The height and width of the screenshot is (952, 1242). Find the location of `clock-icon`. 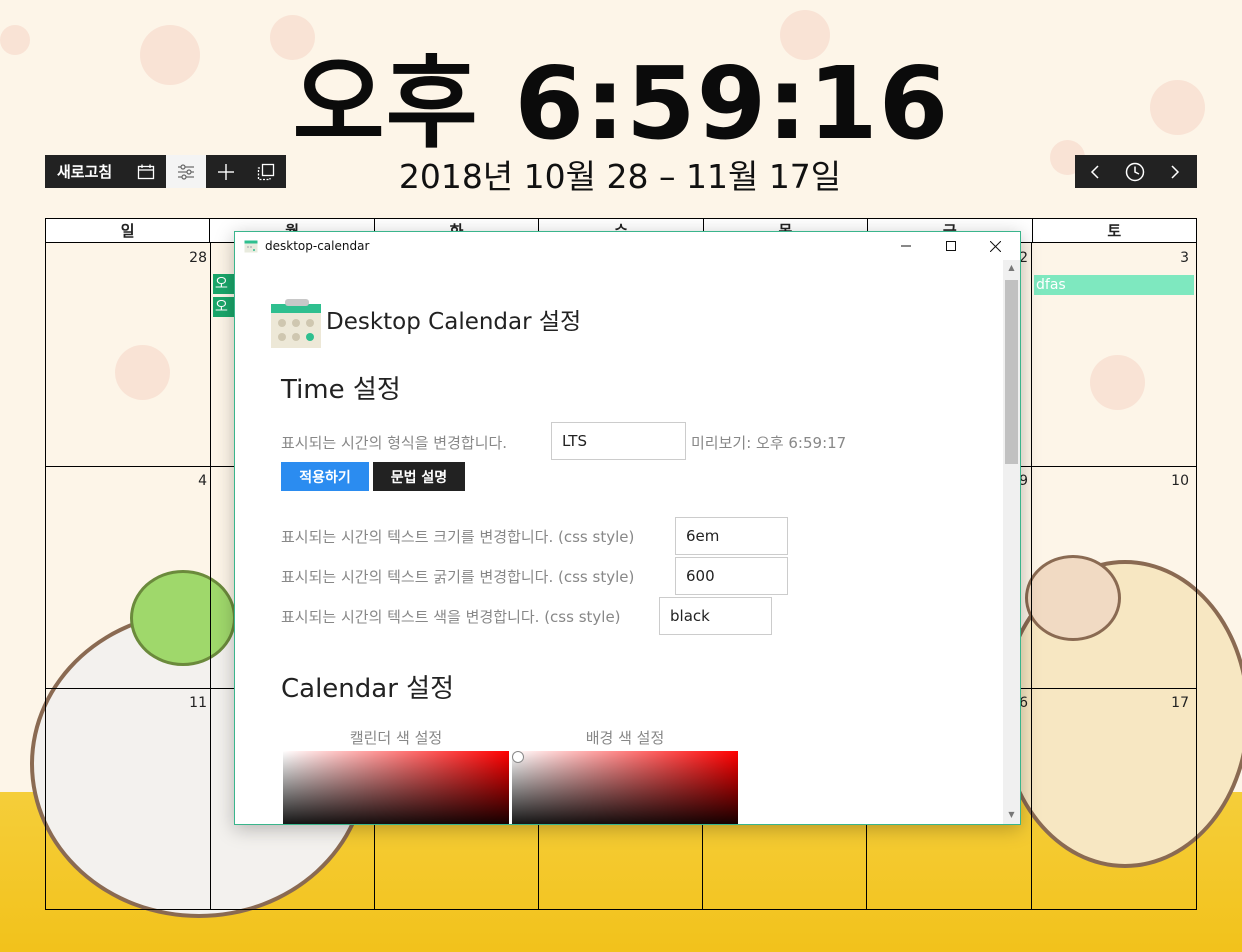

clock-icon is located at coordinates (1135, 171).